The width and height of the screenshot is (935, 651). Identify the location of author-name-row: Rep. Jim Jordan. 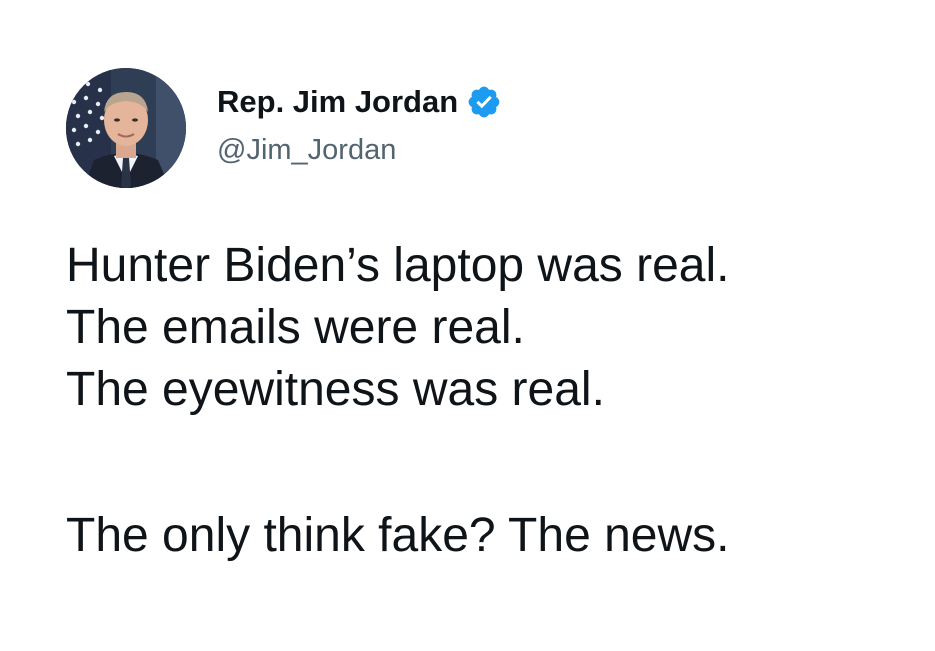
(359, 102).